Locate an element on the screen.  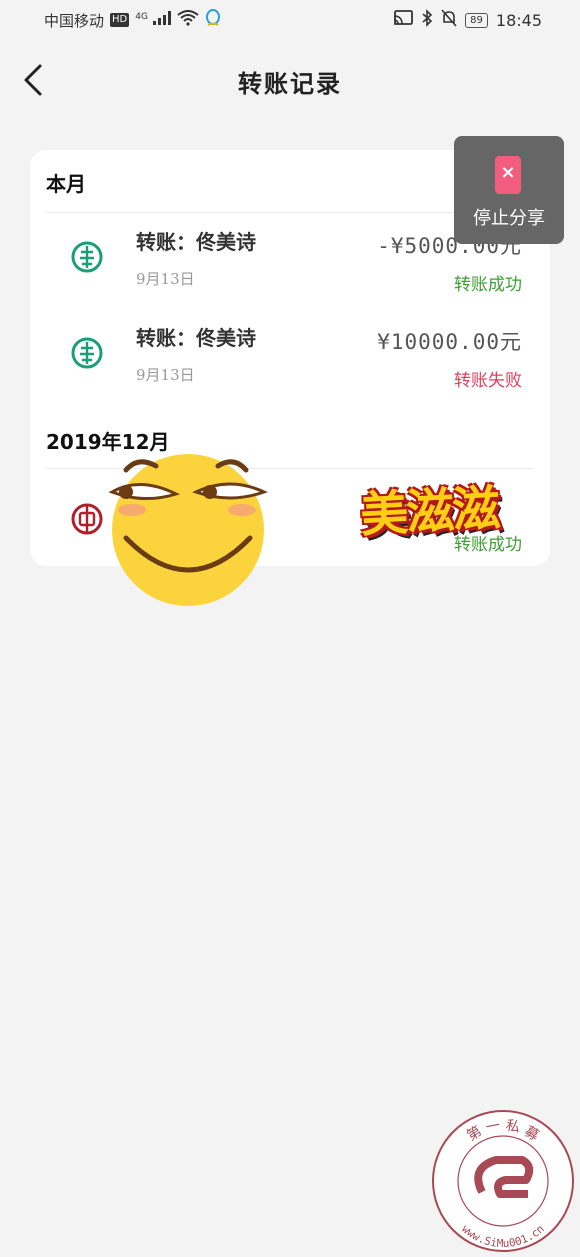
status-right: 89 18:45 is located at coordinates (467, 20).